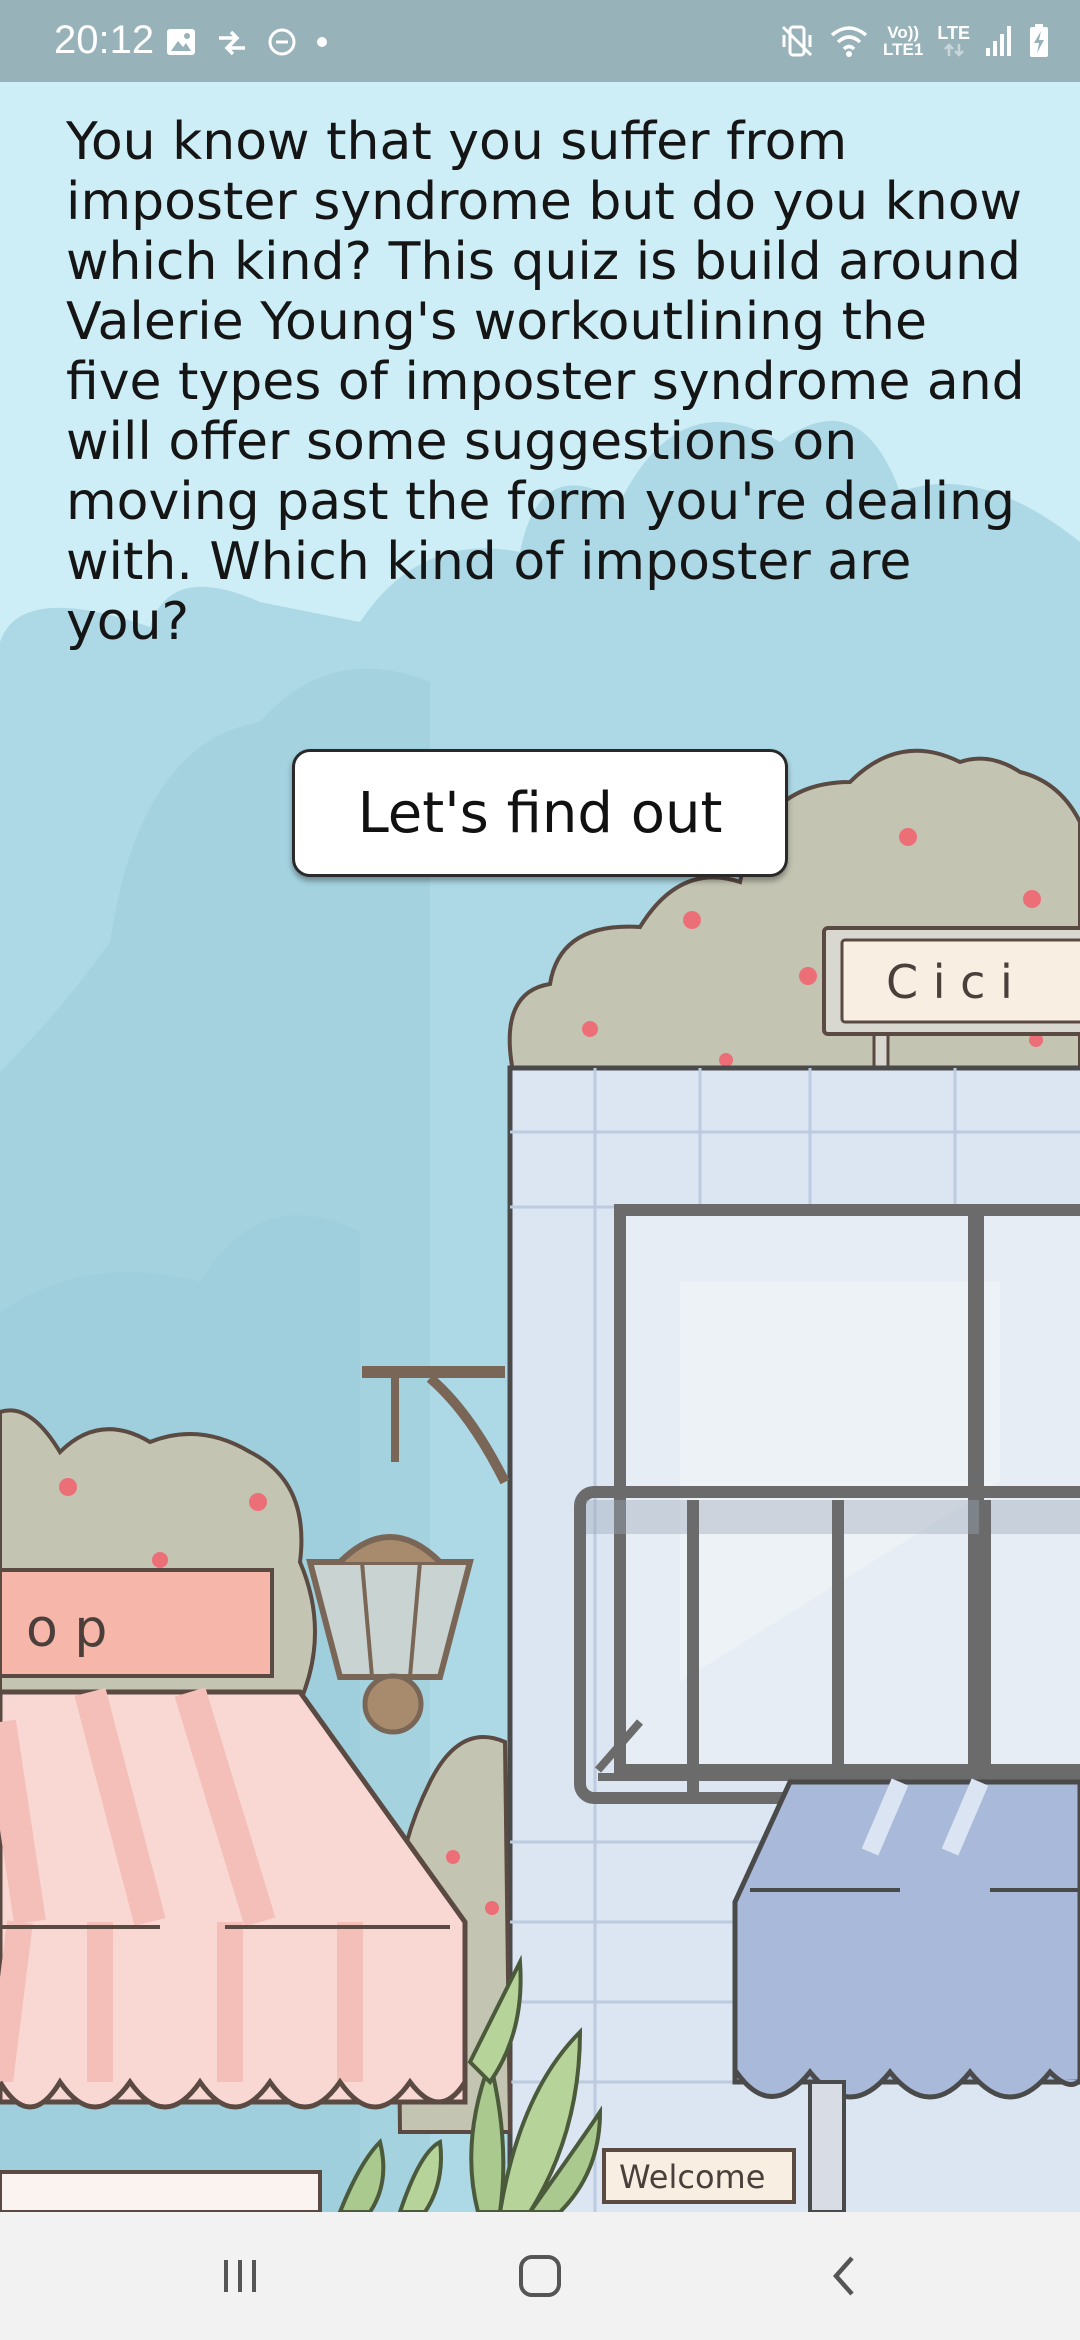 This screenshot has height=2340, width=1080. I want to click on data-arrows-icon, so click(953, 50).